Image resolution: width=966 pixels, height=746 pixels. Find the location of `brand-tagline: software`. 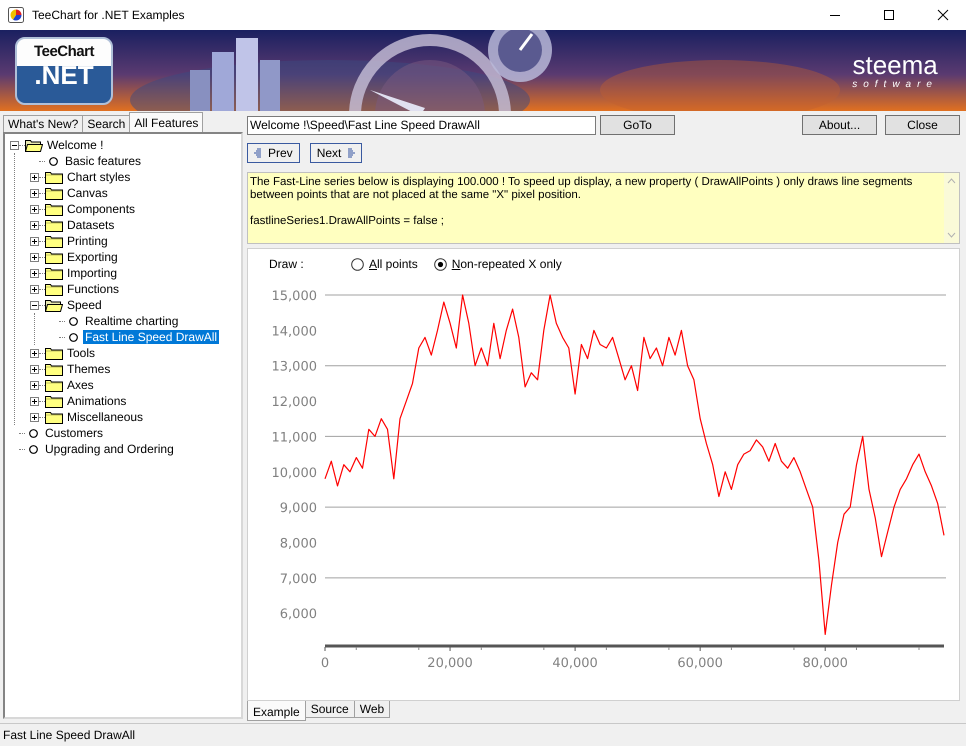

brand-tagline: software is located at coordinates (895, 84).